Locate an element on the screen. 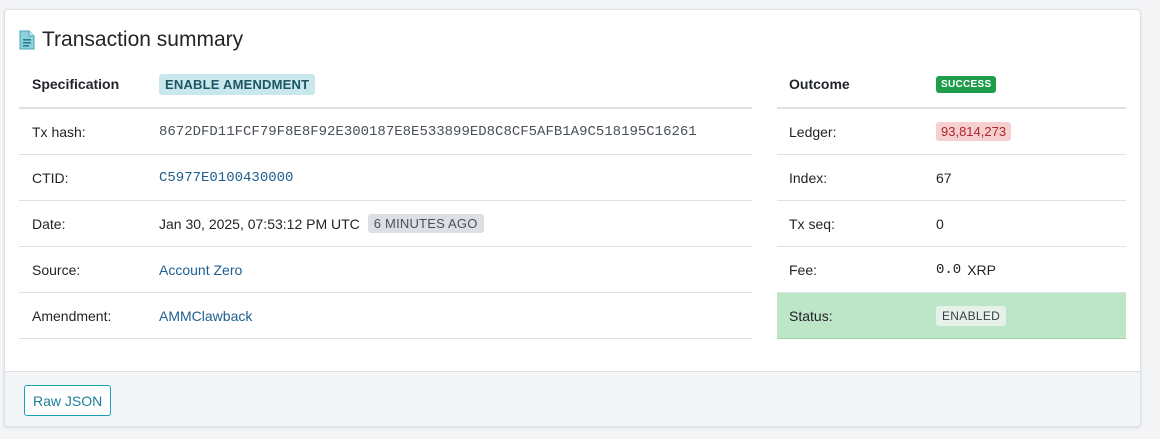 This screenshot has height=439, width=1160. status-badge: ENABLED is located at coordinates (971, 315).